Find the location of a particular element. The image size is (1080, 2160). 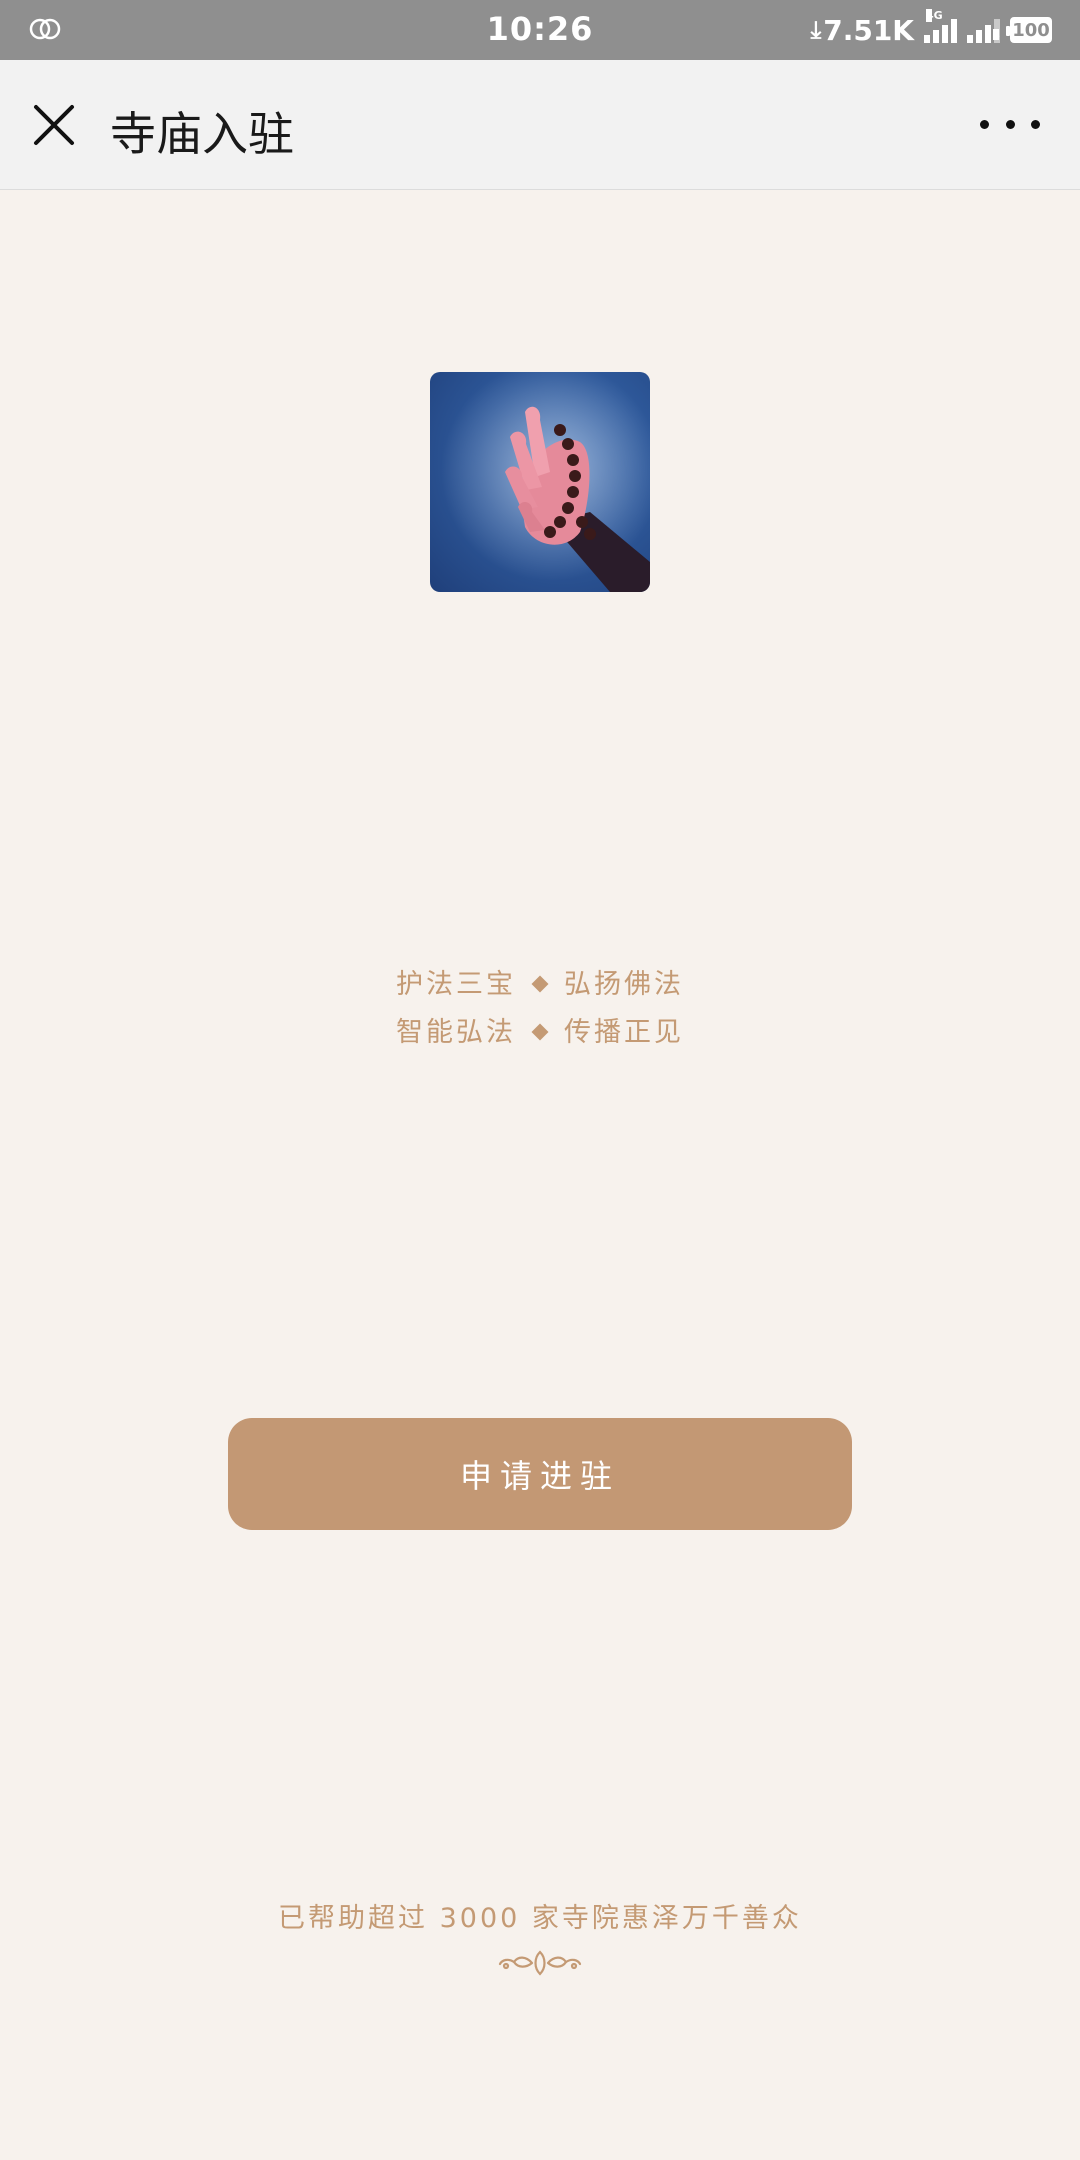

slogan-text: 智能弘法 is located at coordinates (456, 1032).